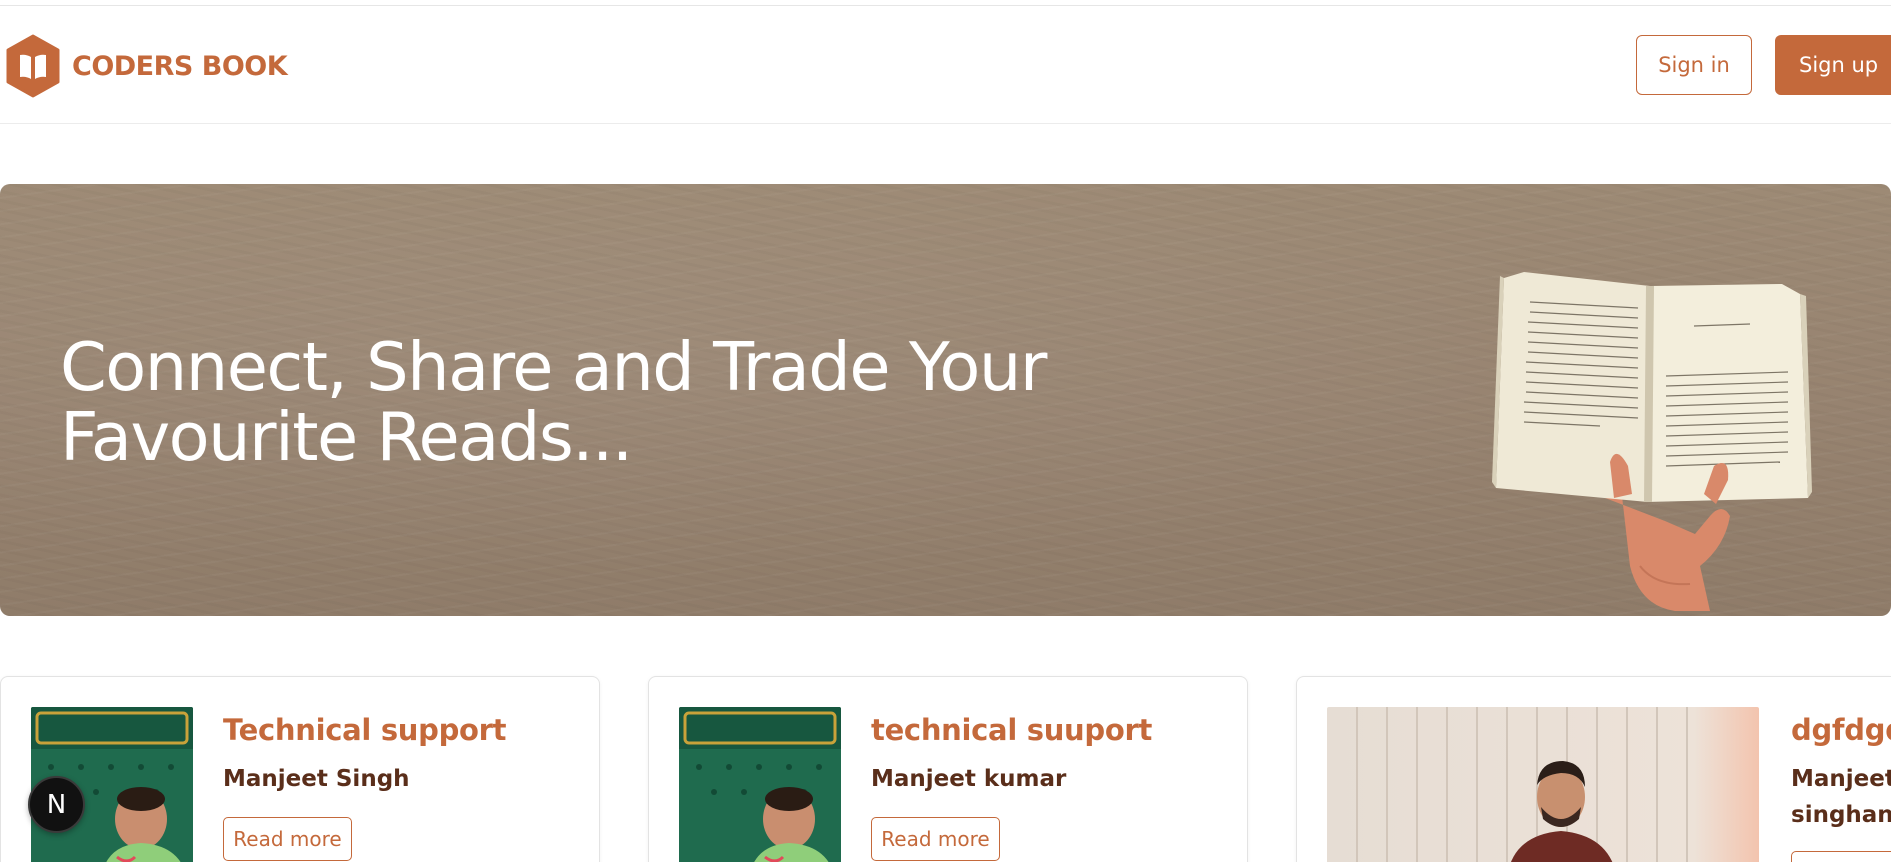 This screenshot has width=1891, height=862. I want to click on card-title: dgfdgd, so click(1841, 730).